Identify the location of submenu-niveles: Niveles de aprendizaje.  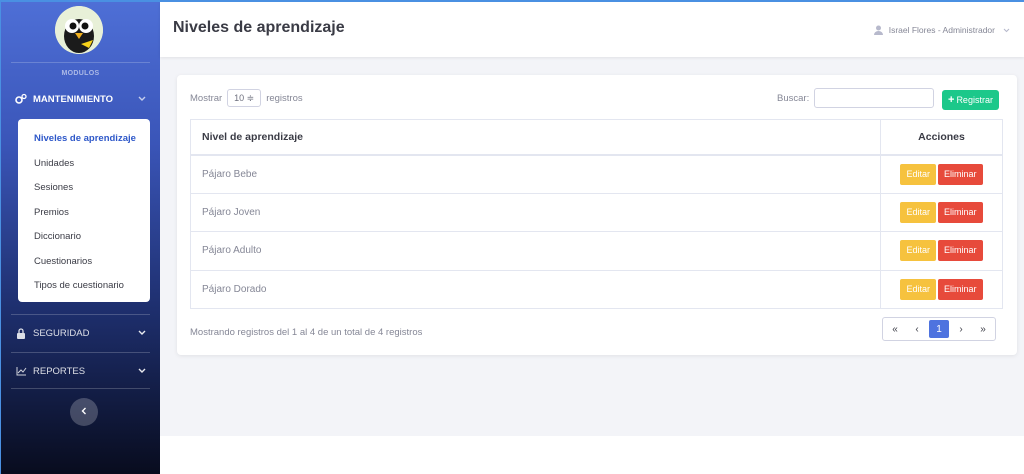
(84, 139).